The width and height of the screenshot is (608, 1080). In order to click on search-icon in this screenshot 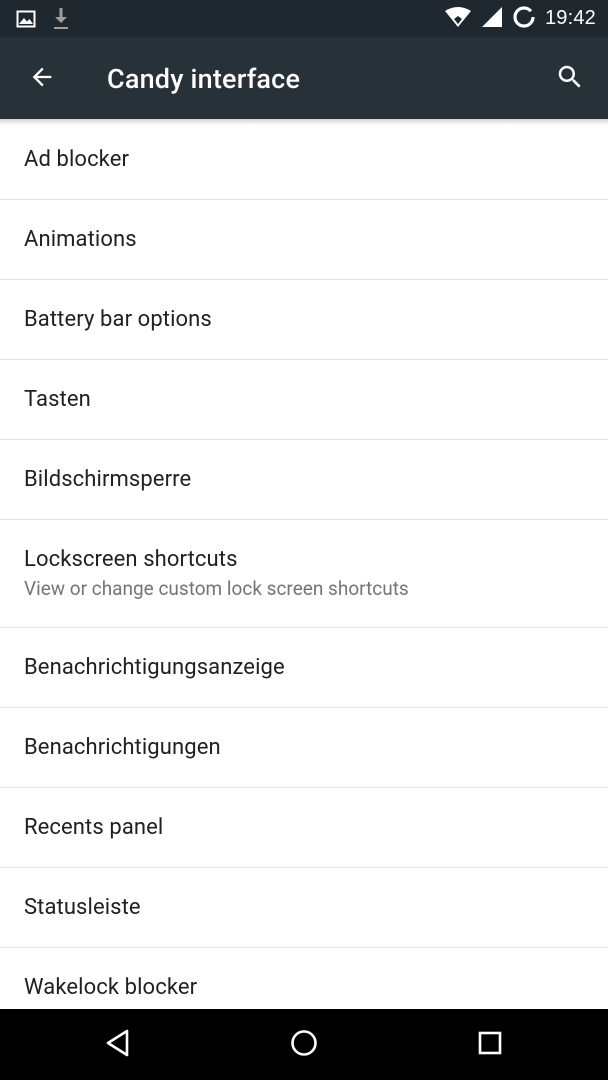, I will do `click(570, 79)`.